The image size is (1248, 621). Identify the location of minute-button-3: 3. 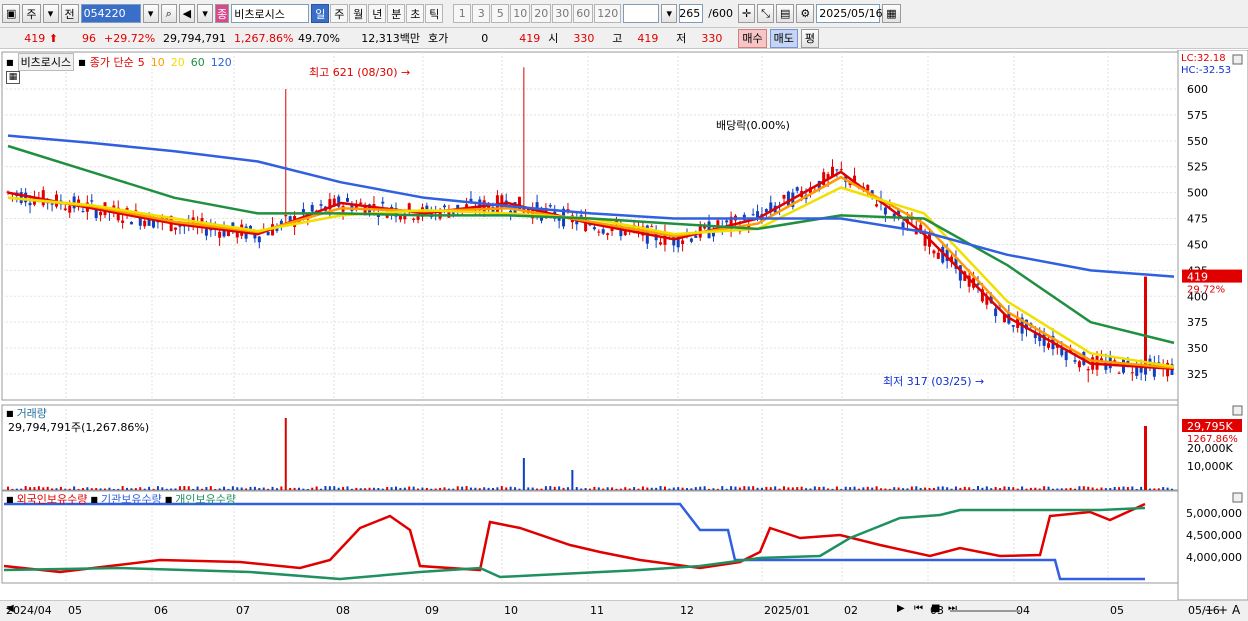
(481, 13).